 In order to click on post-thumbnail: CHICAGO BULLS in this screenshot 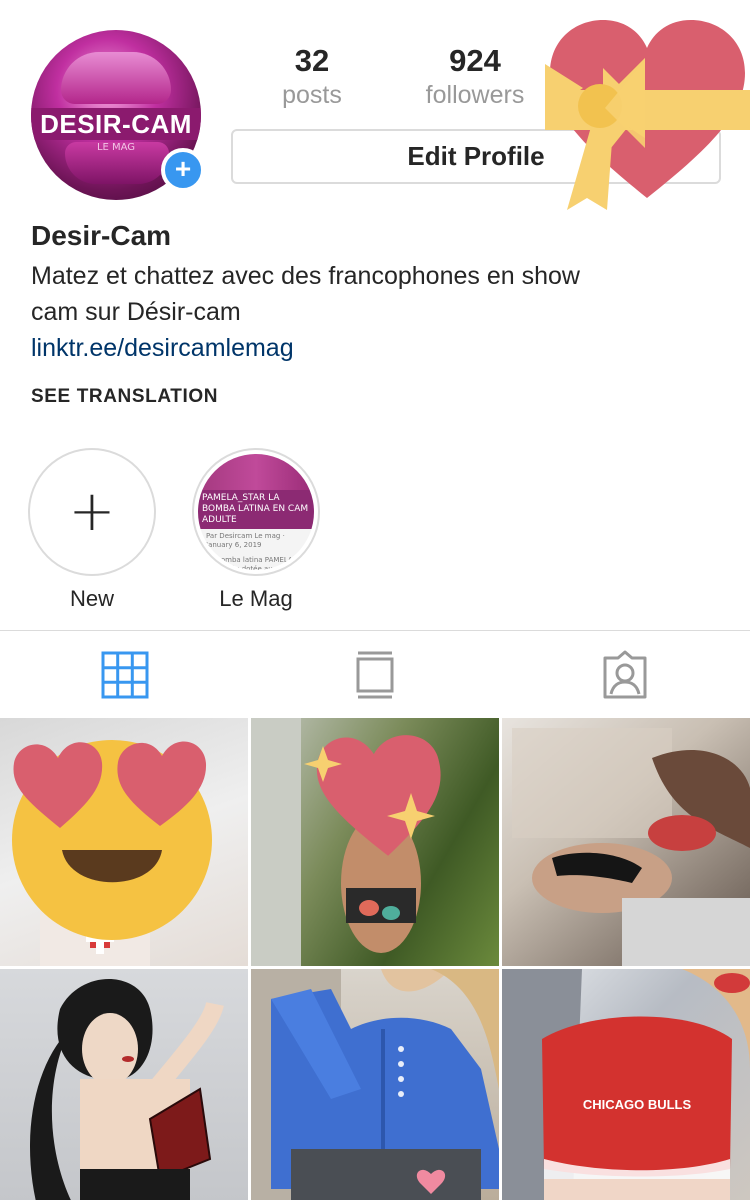, I will do `click(626, 1084)`.